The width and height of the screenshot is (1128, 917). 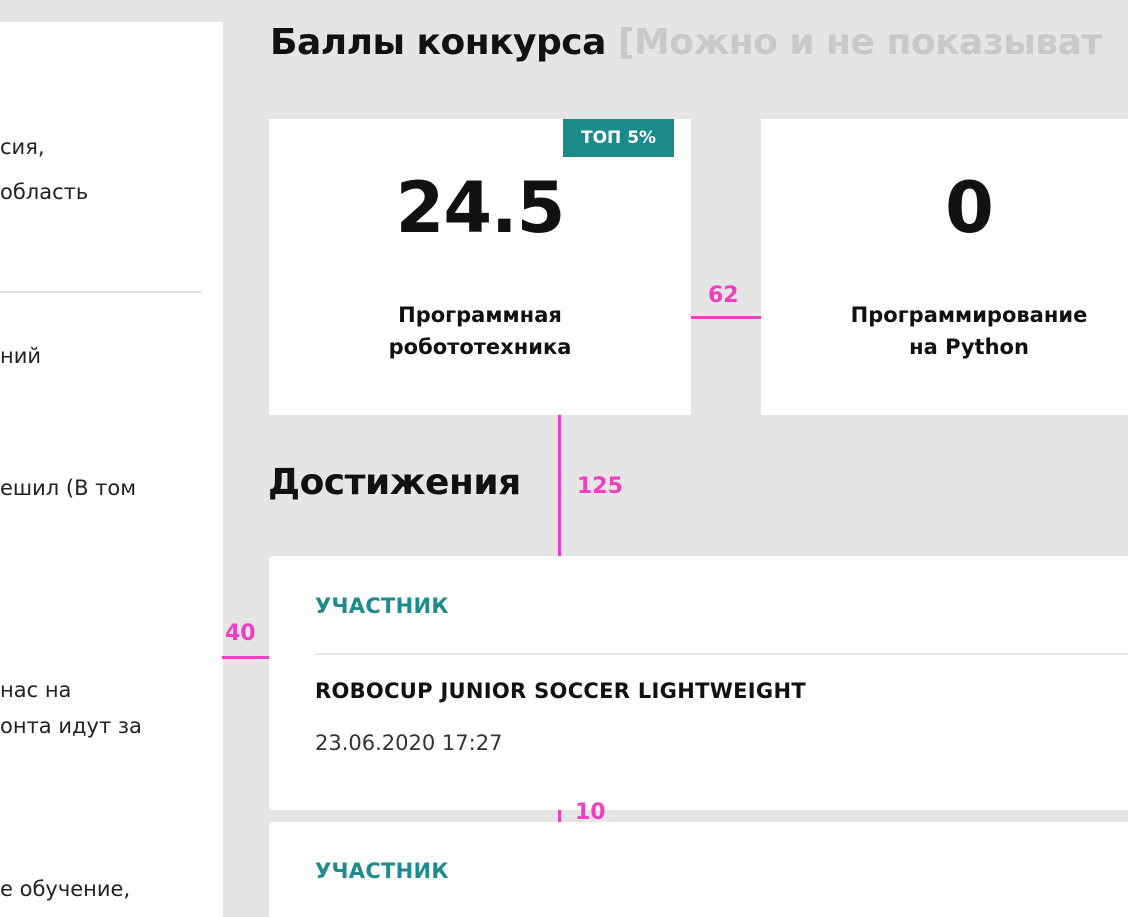 I want to click on achievement-name: ROBOCUP JUNIOR SOCCER LIGHTWEIGHT, so click(x=560, y=691).